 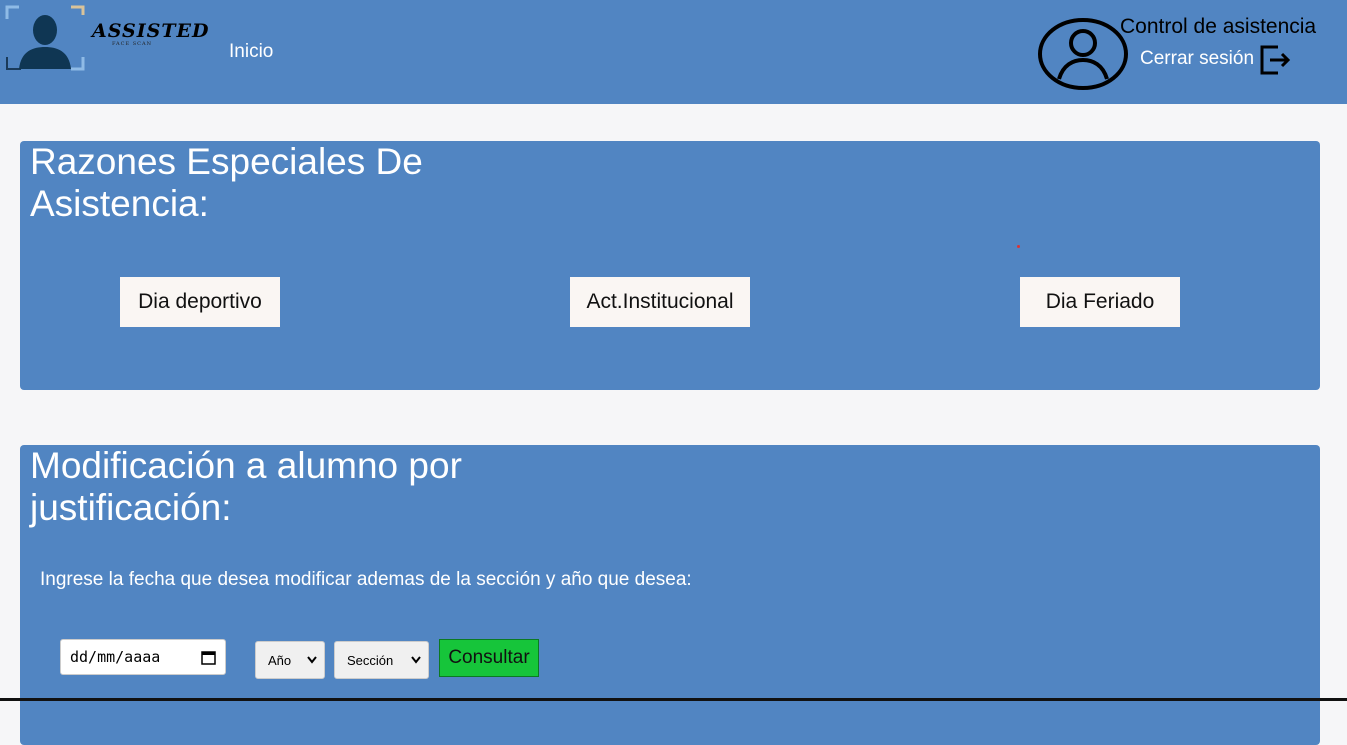 I want to click on logout-button: Cerrar sesión, so click(x=1216, y=59).